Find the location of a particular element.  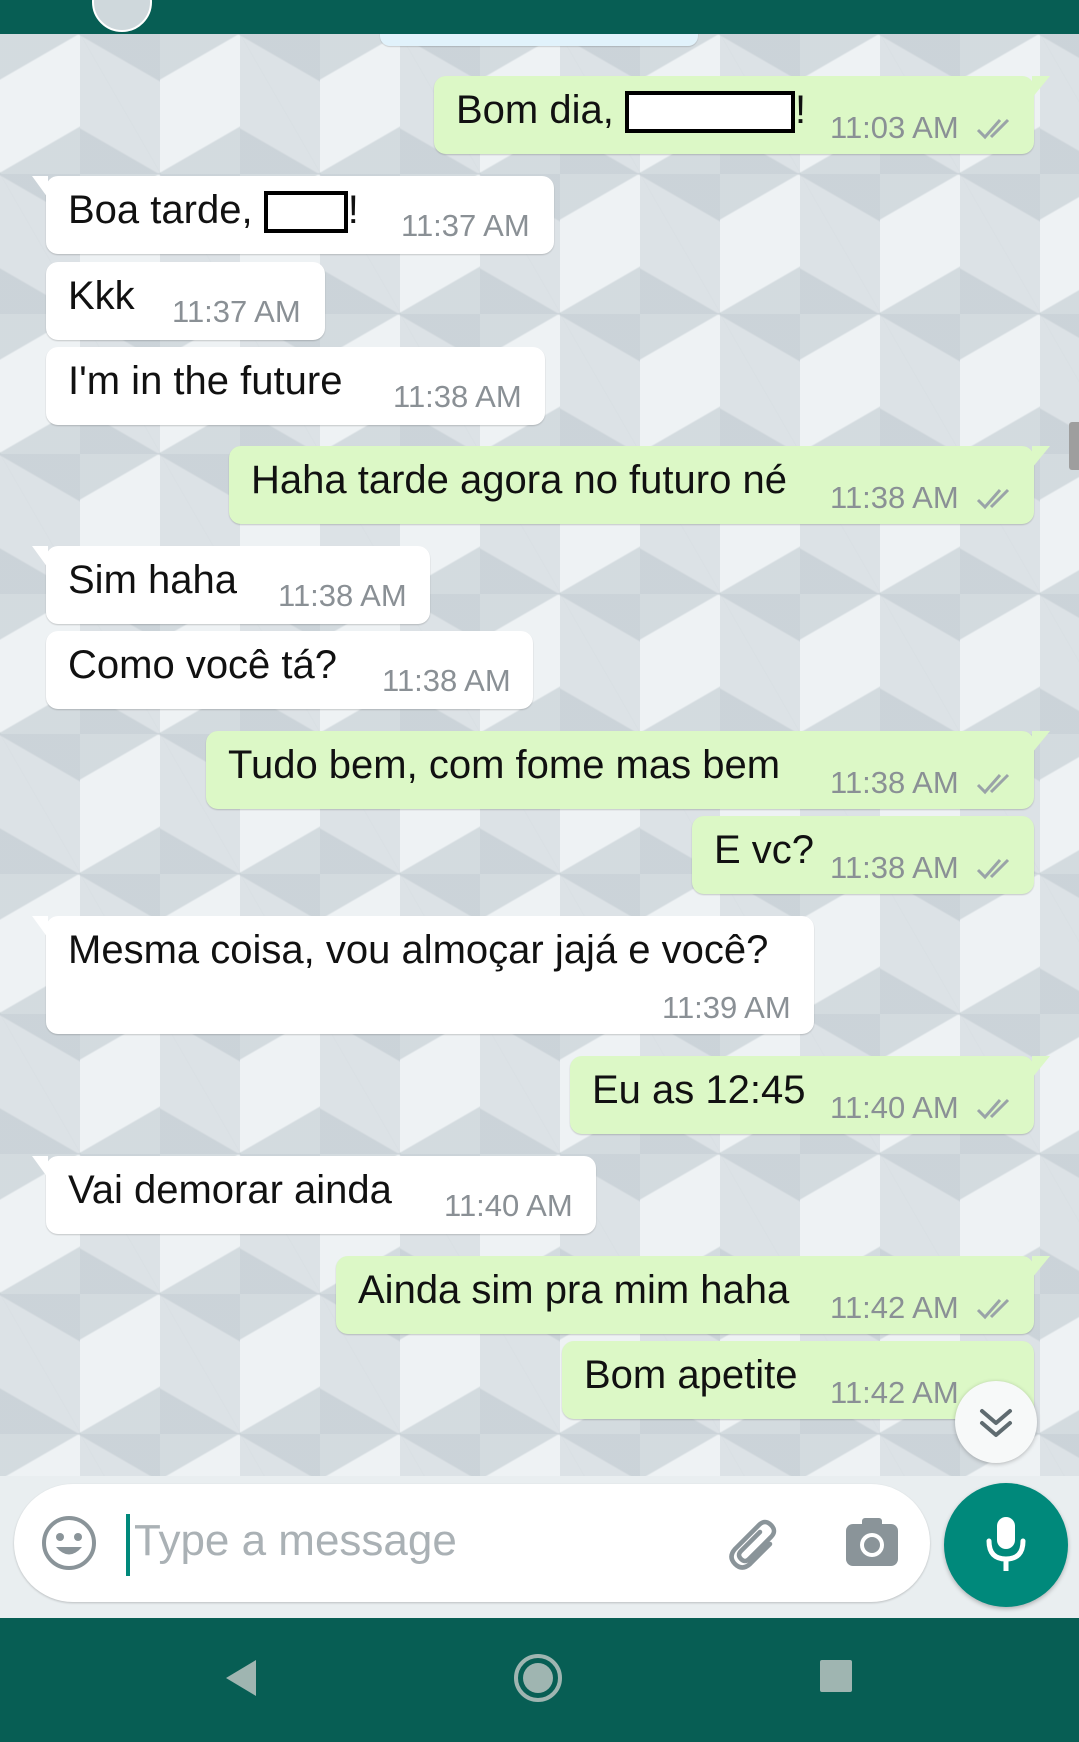

voice-record-button is located at coordinates (1006, 1545).